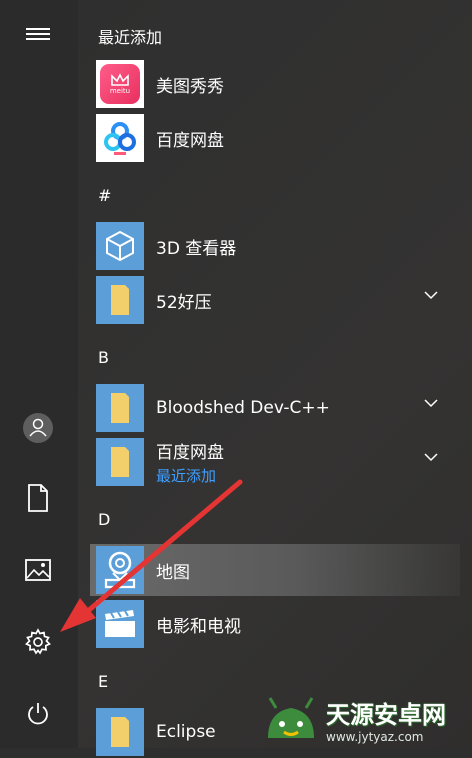 This screenshot has width=472, height=758. What do you see at coordinates (275, 462) in the screenshot?
I see `app-baidu-folder: 百度网盘 最近添加` at bounding box center [275, 462].